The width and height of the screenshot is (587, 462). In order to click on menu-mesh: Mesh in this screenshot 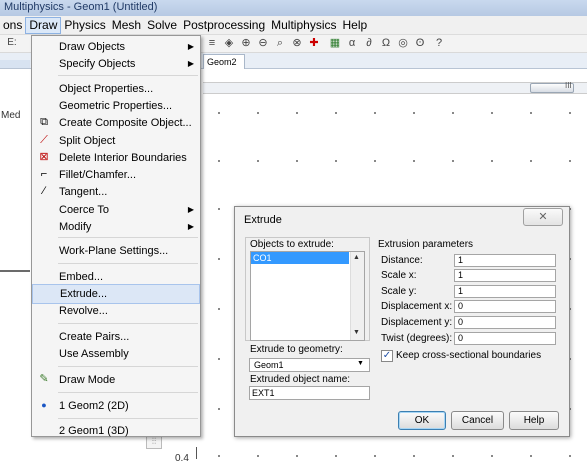, I will do `click(126, 25)`.